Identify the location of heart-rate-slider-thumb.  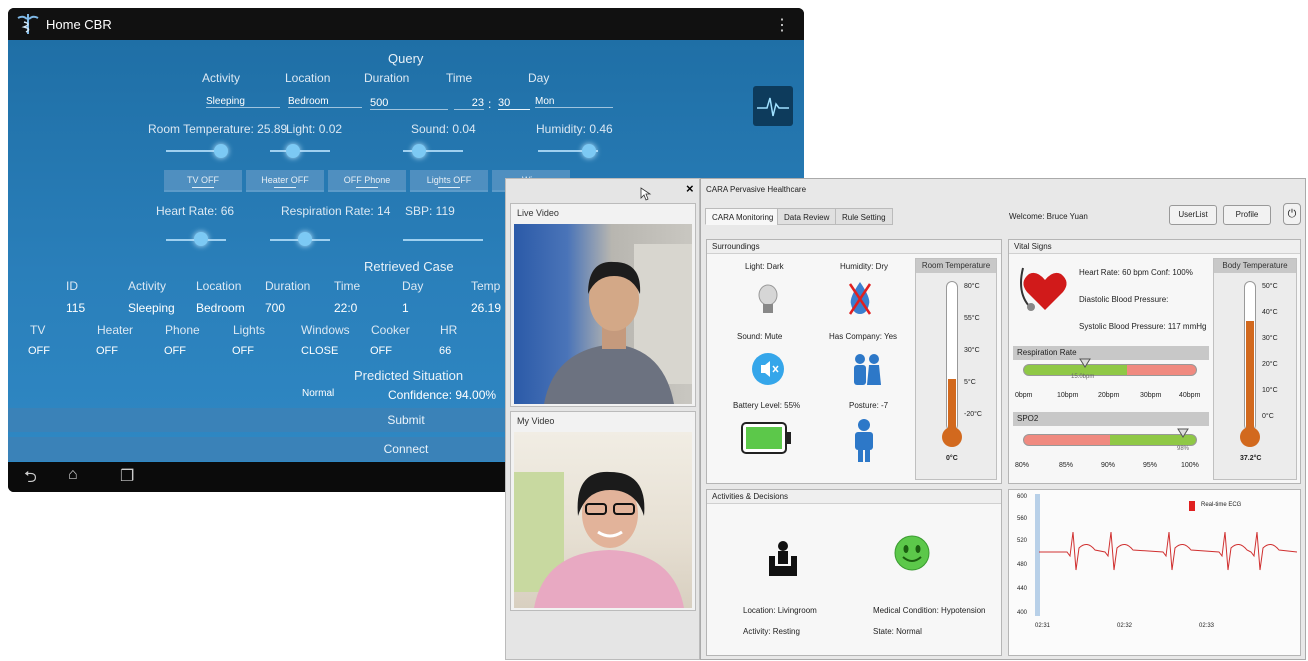
(201, 239).